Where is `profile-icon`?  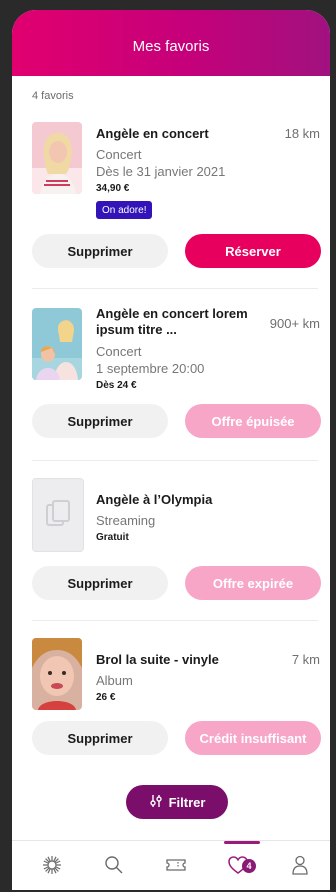
profile-icon is located at coordinates (300, 867).